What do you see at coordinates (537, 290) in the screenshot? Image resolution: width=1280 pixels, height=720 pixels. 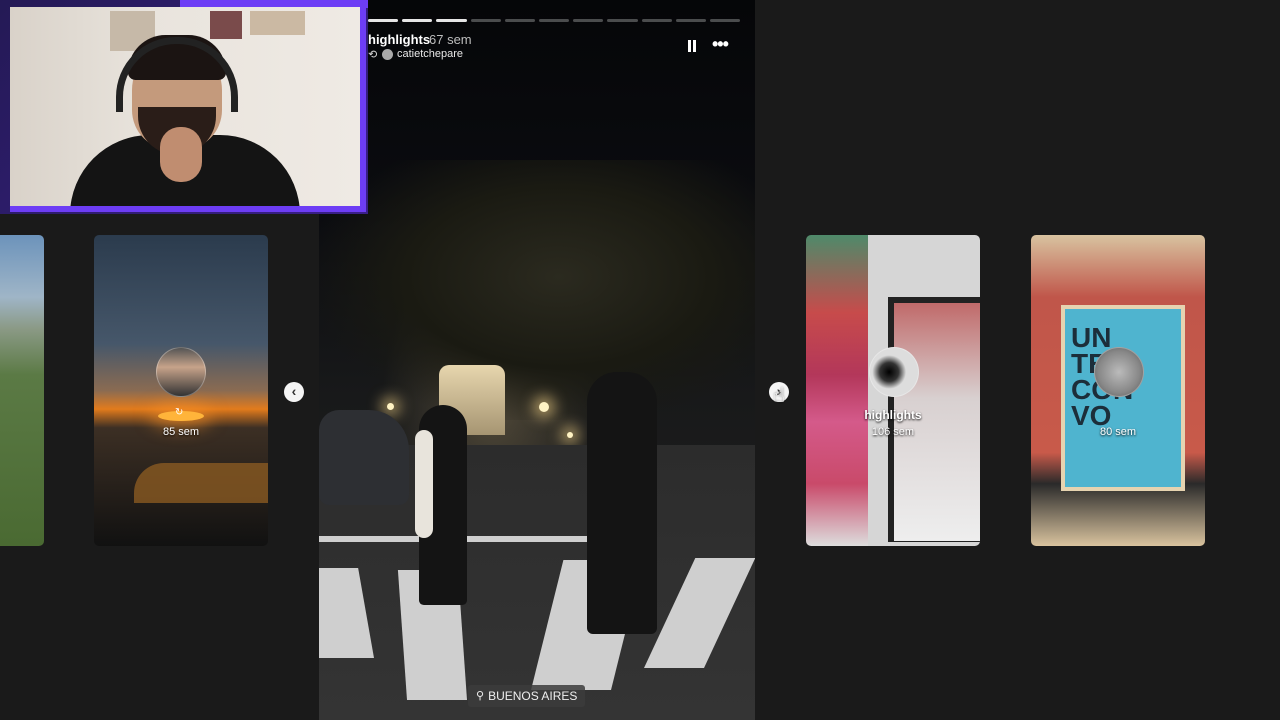 I see `trees` at bounding box center [537, 290].